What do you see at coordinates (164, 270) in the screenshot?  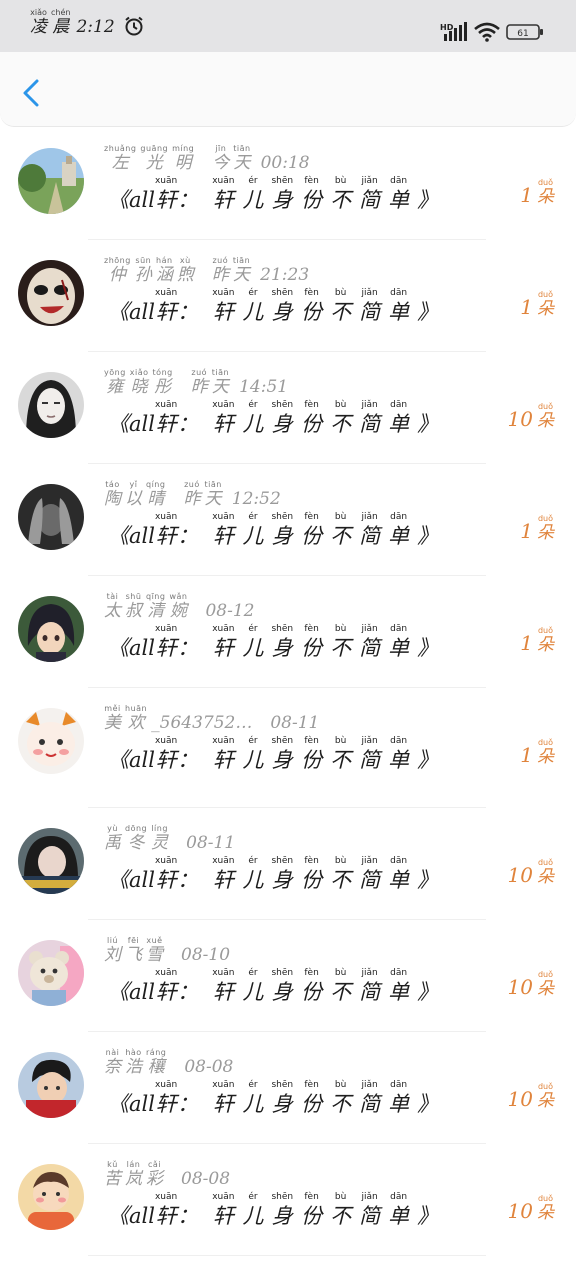 I see `sender-name-char: hán 涵` at bounding box center [164, 270].